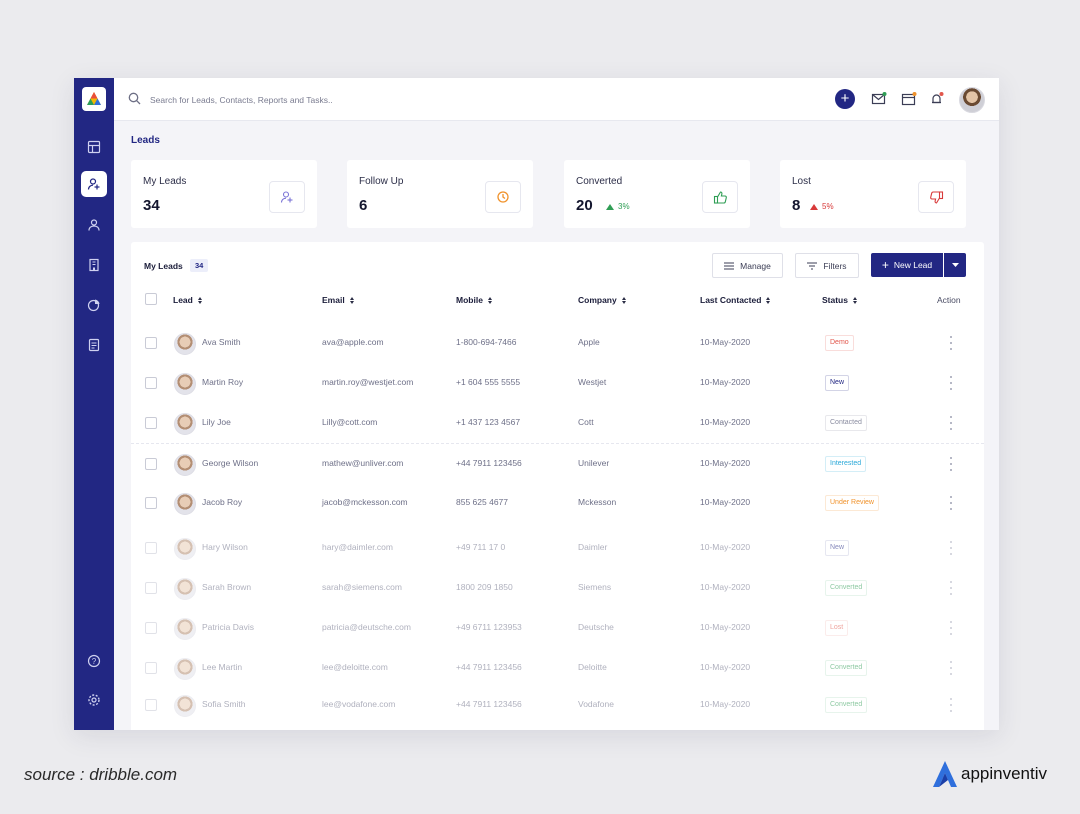 This screenshot has width=1080, height=814. I want to click on lead-name: Jacob Roy, so click(222, 502).